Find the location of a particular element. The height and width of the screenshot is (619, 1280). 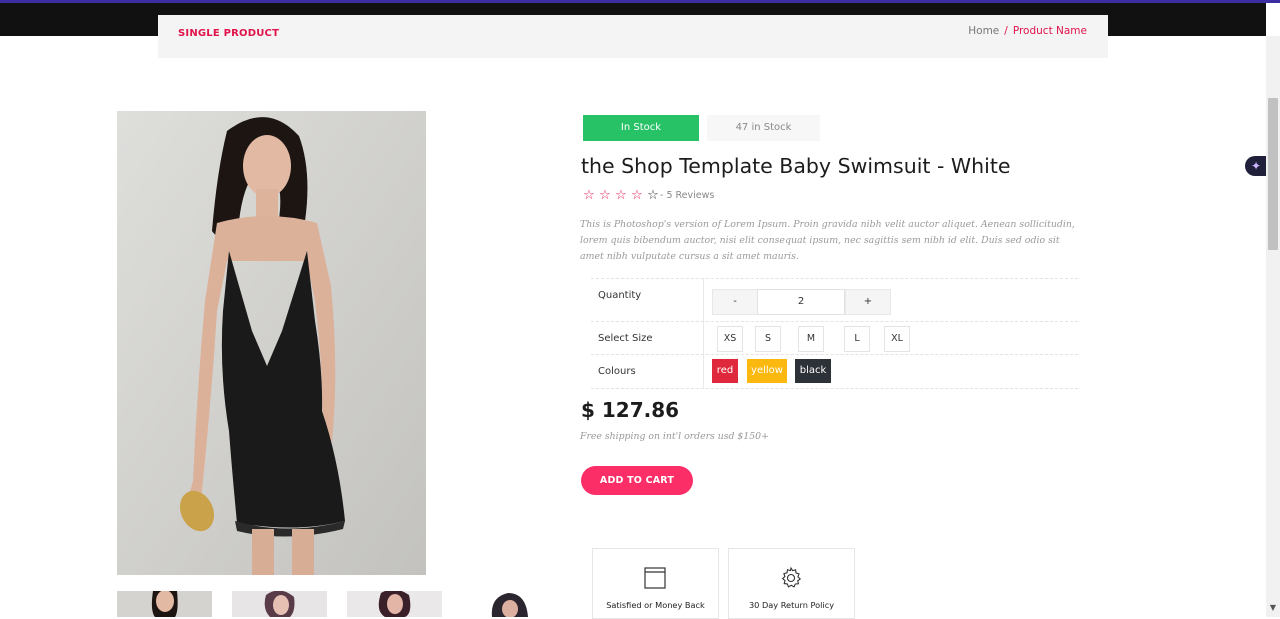

quantity-input: 2 is located at coordinates (801, 302).